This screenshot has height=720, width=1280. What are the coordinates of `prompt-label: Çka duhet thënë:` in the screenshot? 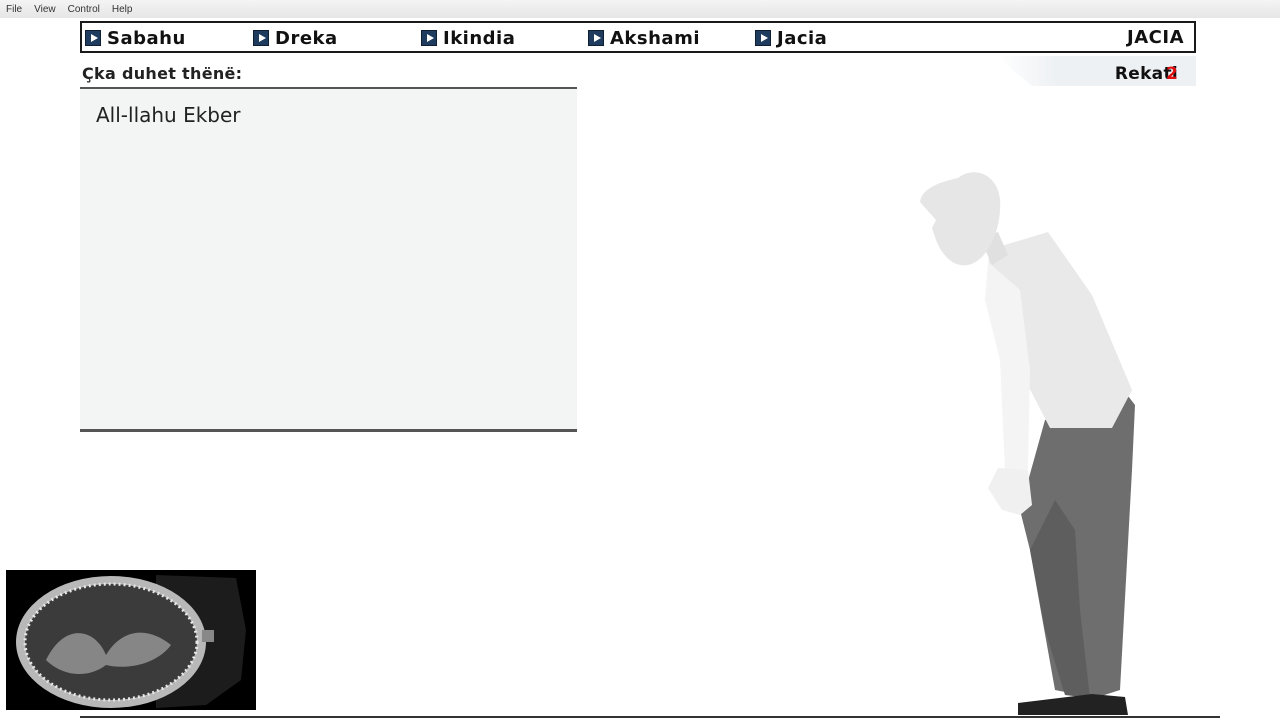 It's located at (162, 73).